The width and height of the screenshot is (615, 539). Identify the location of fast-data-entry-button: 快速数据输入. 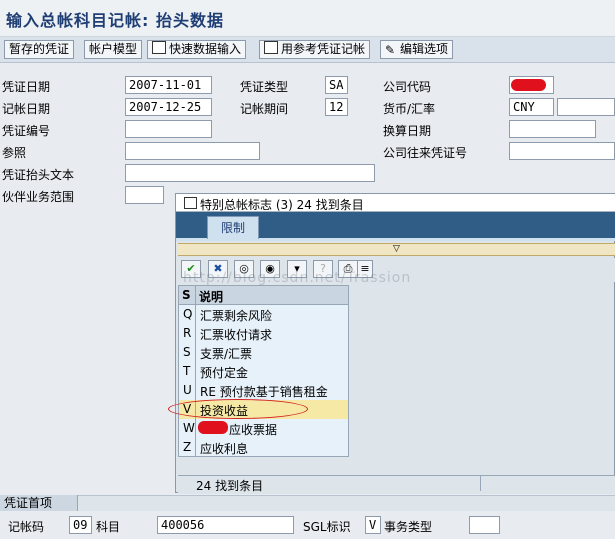
(197, 49).